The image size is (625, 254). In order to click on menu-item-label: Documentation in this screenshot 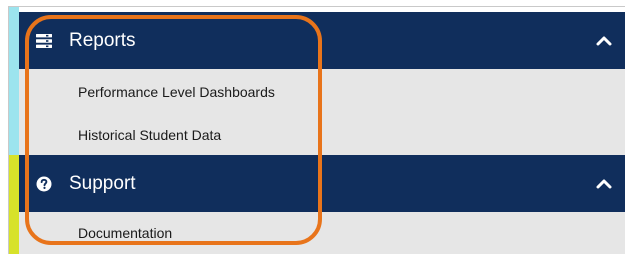, I will do `click(125, 233)`.